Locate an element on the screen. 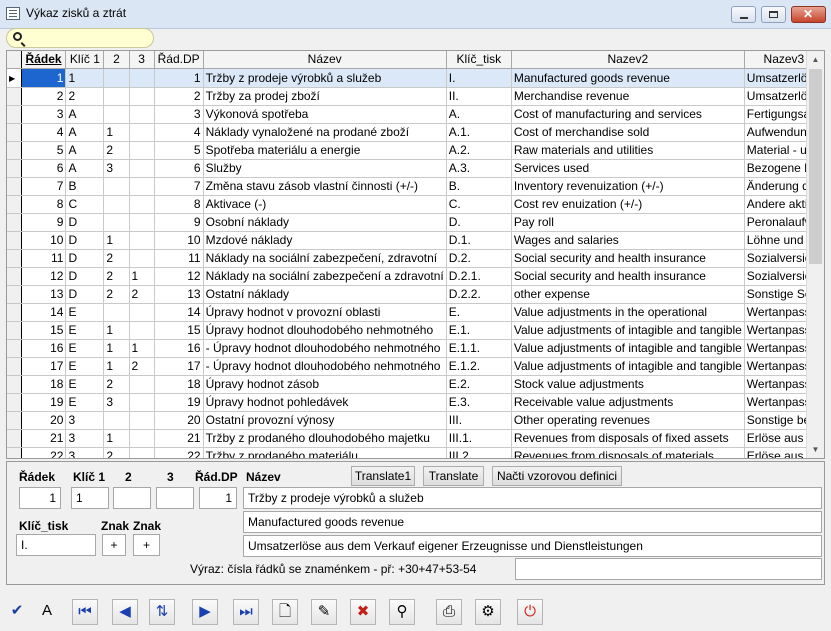  prev-record-icon: ◀ is located at coordinates (125, 612).